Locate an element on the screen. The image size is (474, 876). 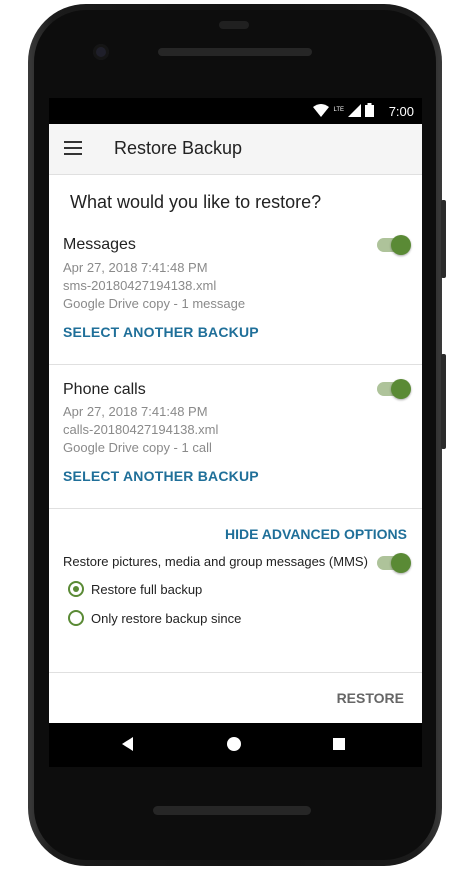
calls-select-backup-link: SELECT ANOTHER BACKUP is located at coordinates (161, 476).